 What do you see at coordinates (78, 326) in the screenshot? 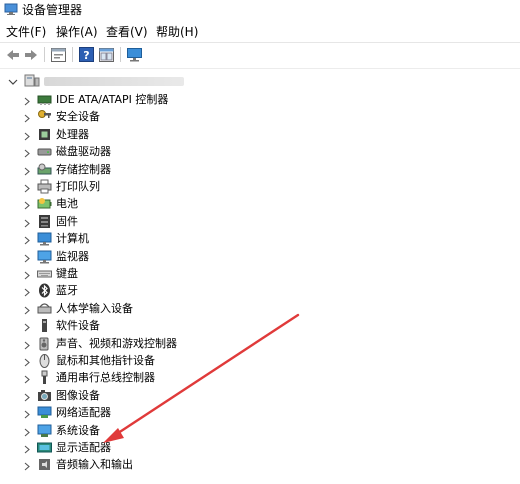
I see `tree-item-label: 软件设备` at bounding box center [78, 326].